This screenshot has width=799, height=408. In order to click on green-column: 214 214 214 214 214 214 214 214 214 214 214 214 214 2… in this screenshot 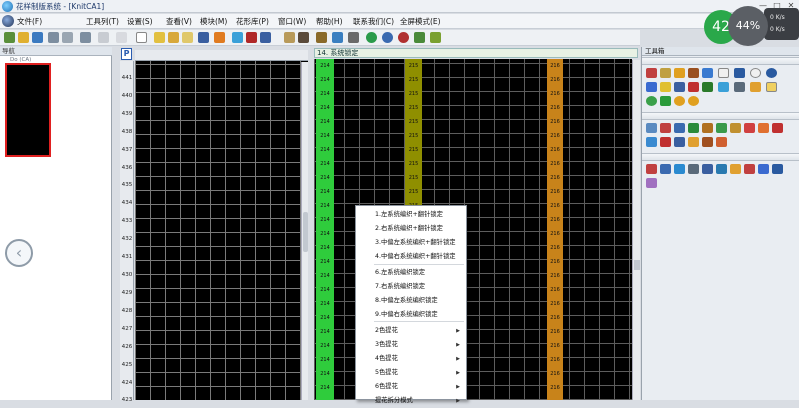, I will do `click(325, 229)`.